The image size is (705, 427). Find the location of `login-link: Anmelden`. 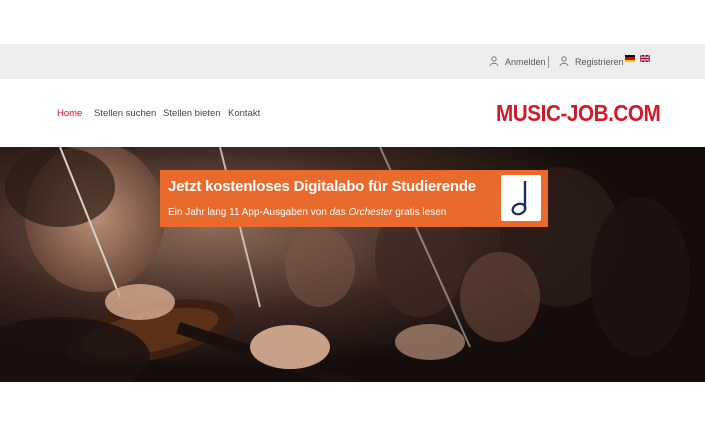

login-link: Anmelden is located at coordinates (517, 61).